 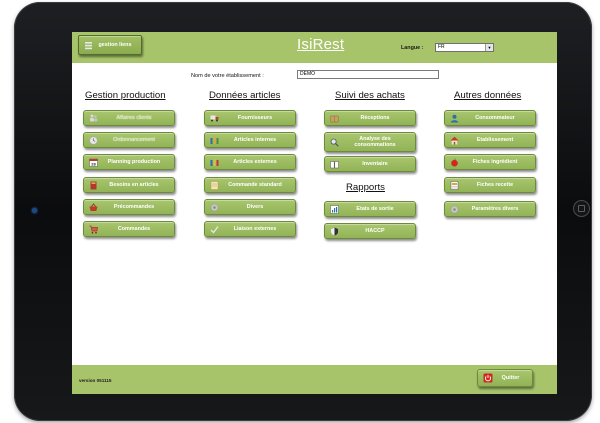 I want to click on besoins-articles-button: Besoins en articles, so click(x=129, y=185).